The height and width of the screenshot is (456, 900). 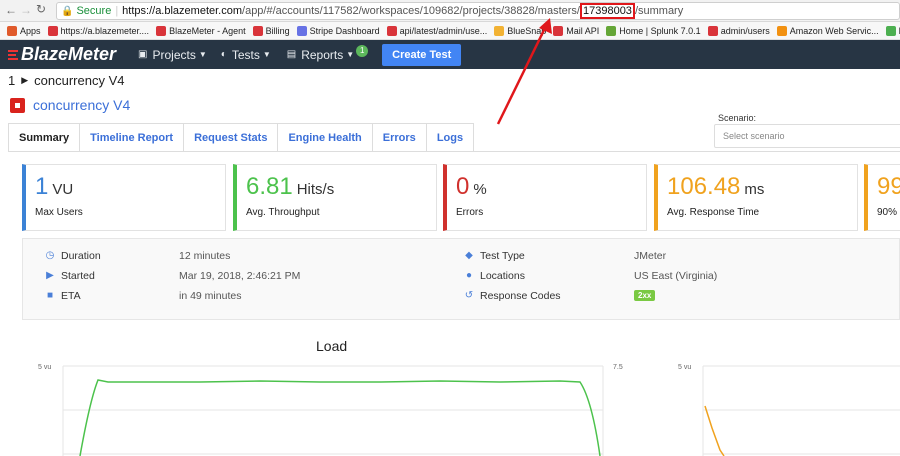 I want to click on bookmark-item: L, so click(x=892, y=30).